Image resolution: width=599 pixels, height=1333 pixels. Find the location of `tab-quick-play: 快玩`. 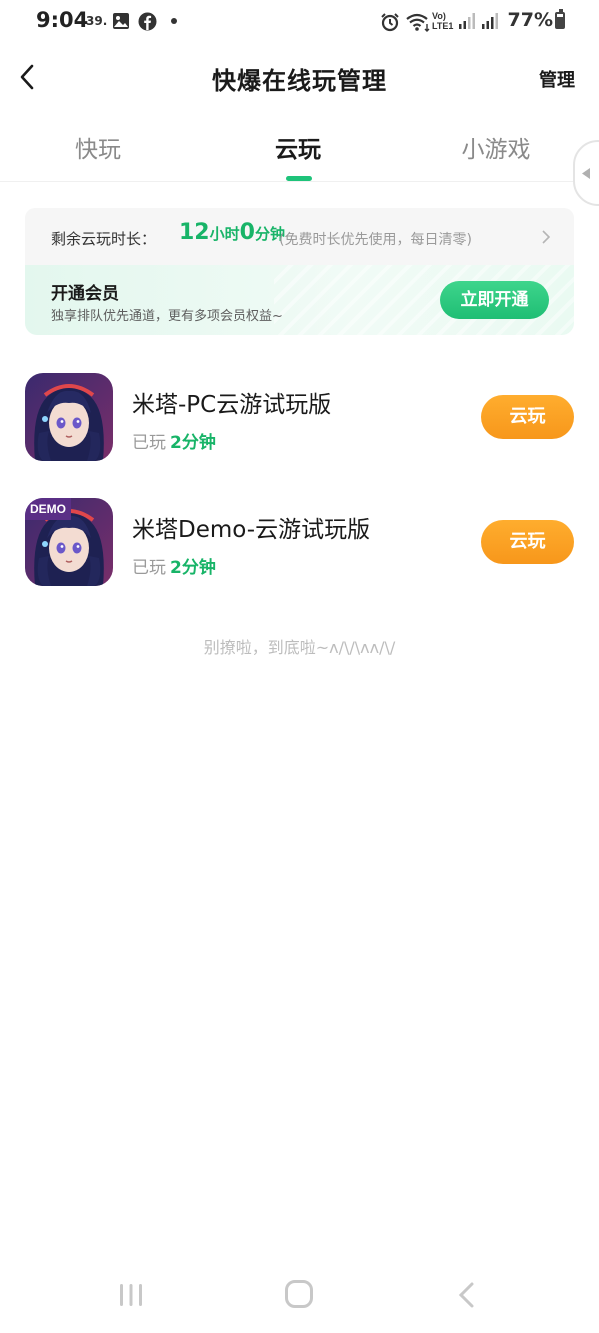

tab-quick-play: 快玩 is located at coordinates (98, 147).